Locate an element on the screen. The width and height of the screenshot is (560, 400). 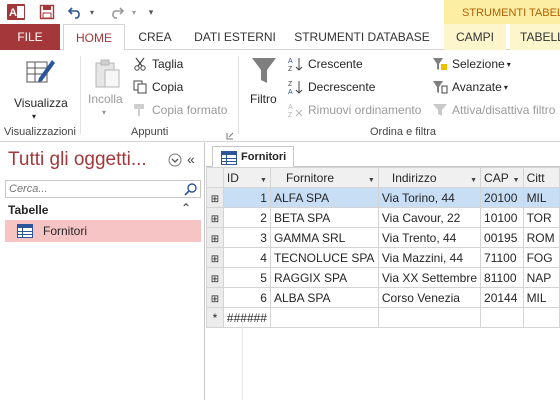
cell-id: 5 is located at coordinates (246, 277).